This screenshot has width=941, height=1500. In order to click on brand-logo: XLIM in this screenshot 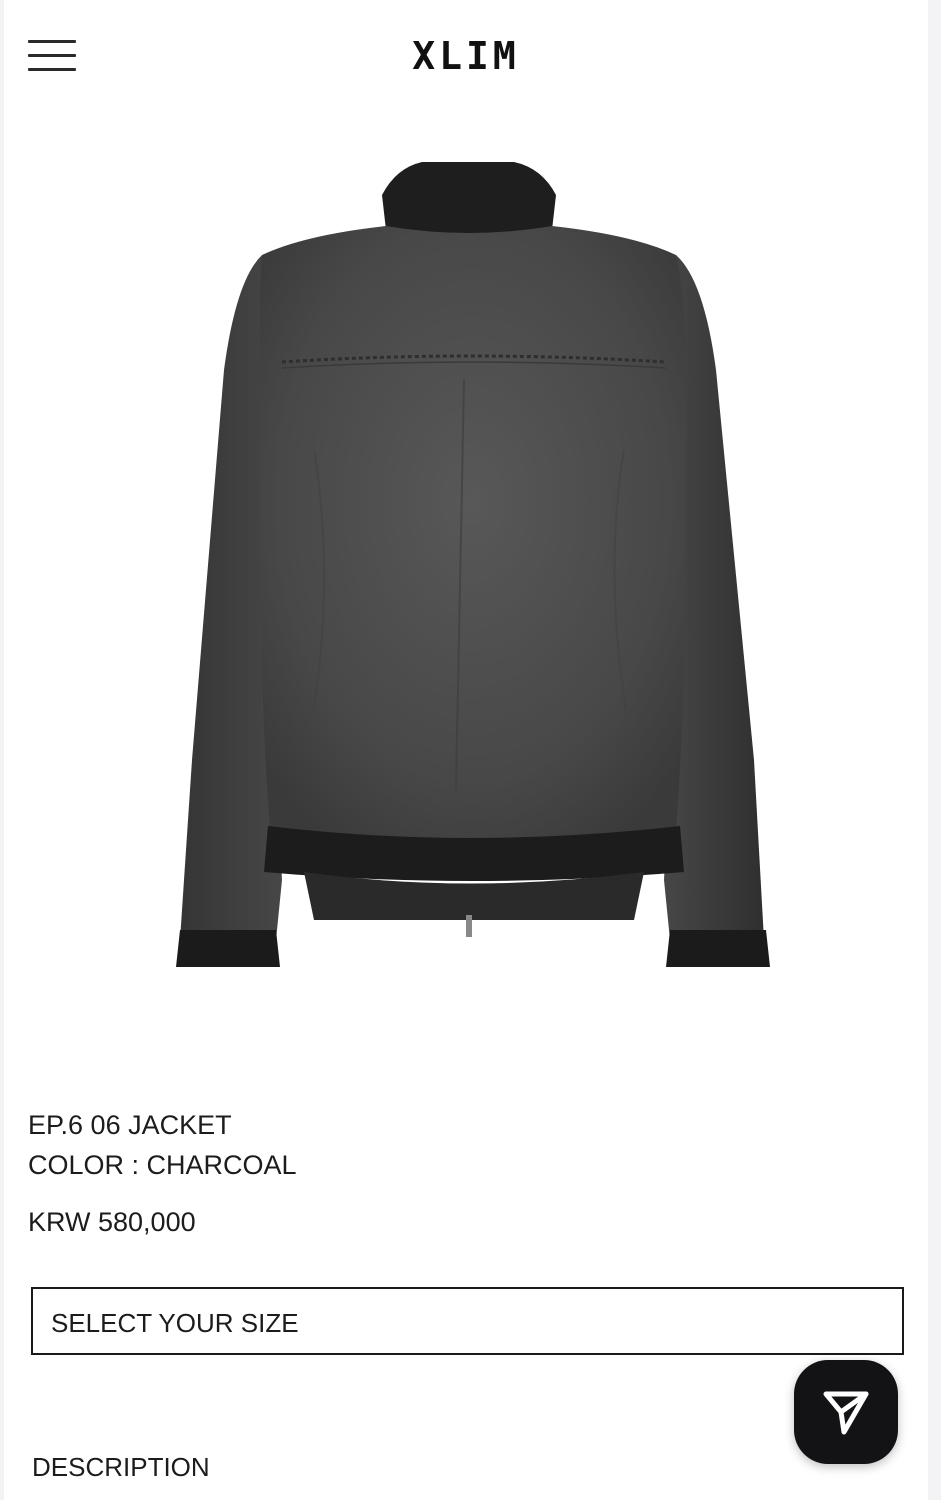, I will do `click(466, 56)`.